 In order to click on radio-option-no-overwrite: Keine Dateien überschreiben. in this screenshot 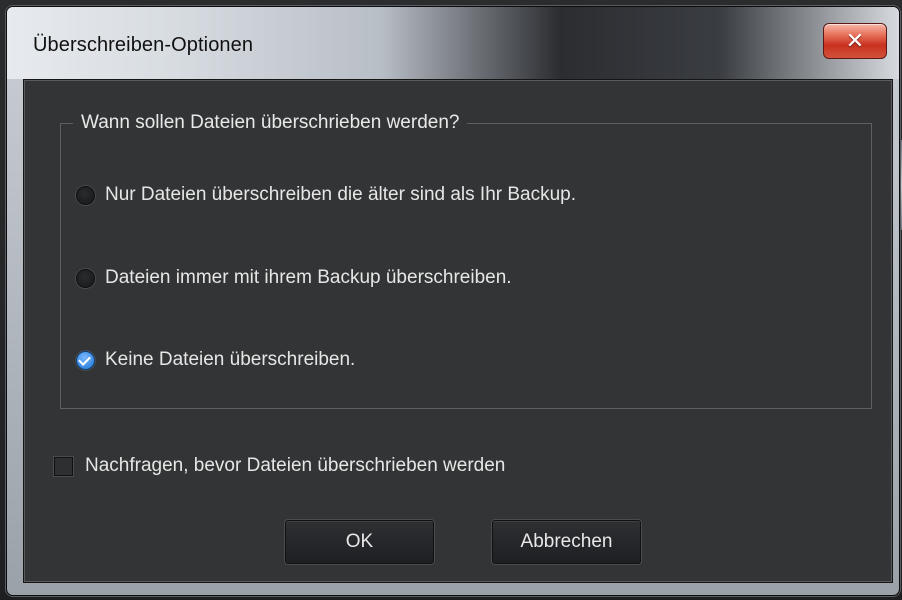, I will do `click(215, 360)`.